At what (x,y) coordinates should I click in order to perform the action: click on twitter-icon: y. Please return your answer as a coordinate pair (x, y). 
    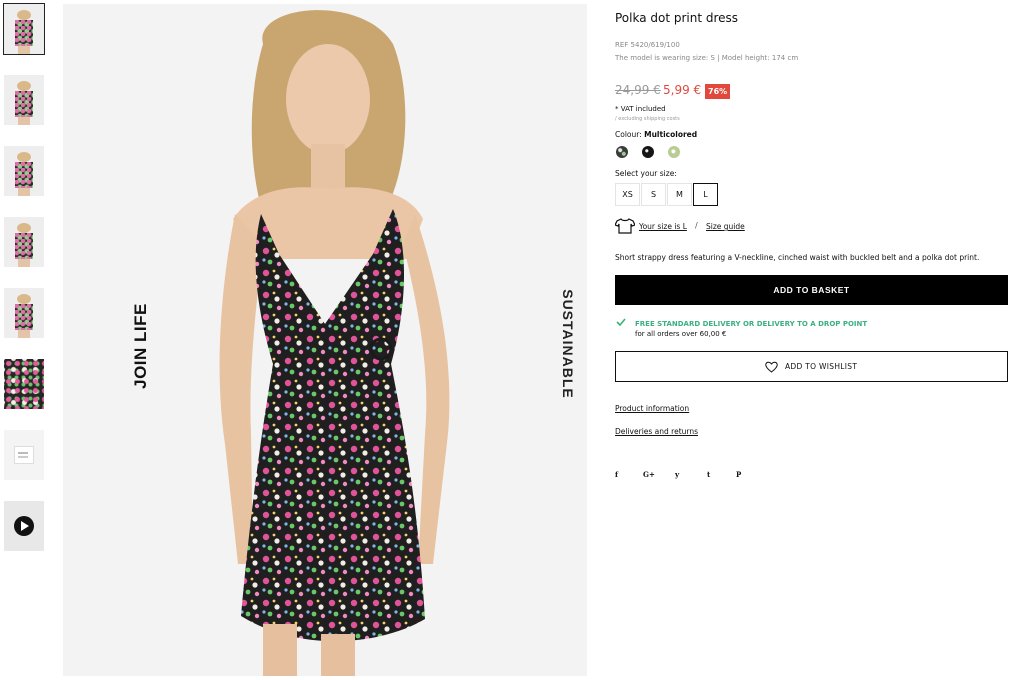
    Looking at the image, I should click on (677, 474).